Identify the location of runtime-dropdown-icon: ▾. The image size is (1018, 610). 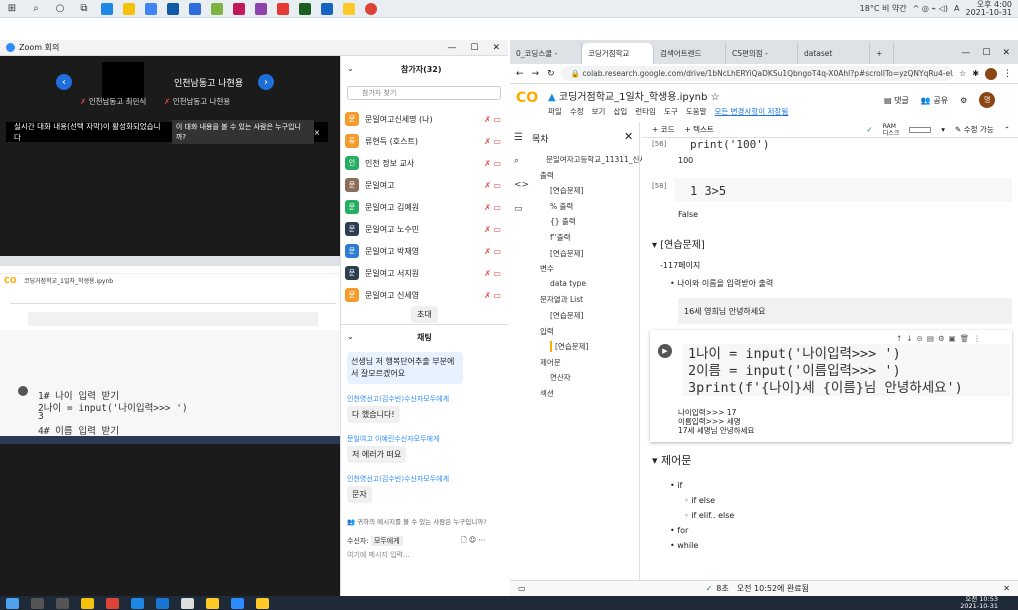
(943, 129).